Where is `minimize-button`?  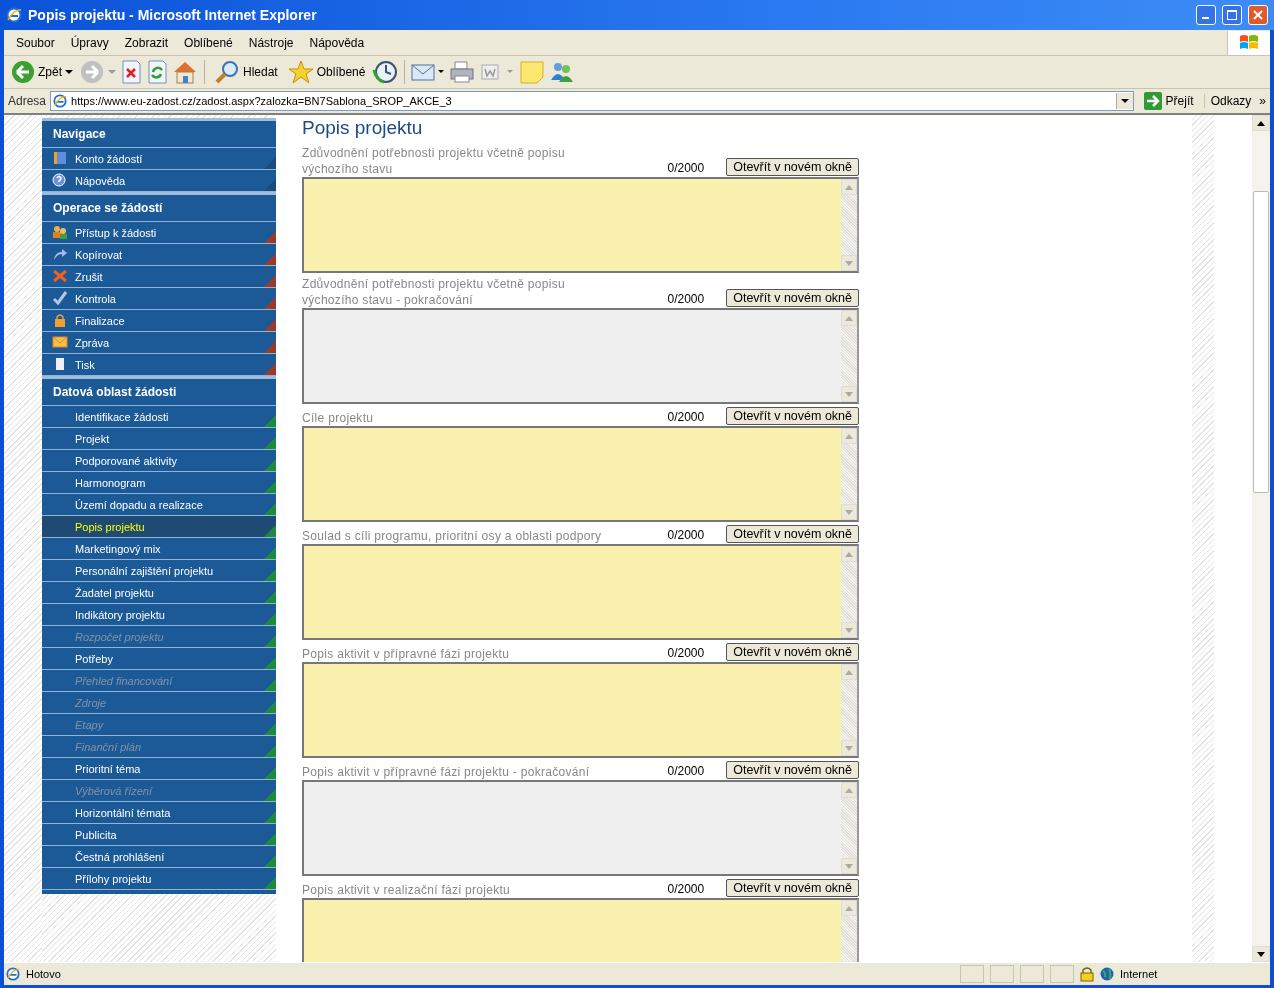 minimize-button is located at coordinates (1206, 15).